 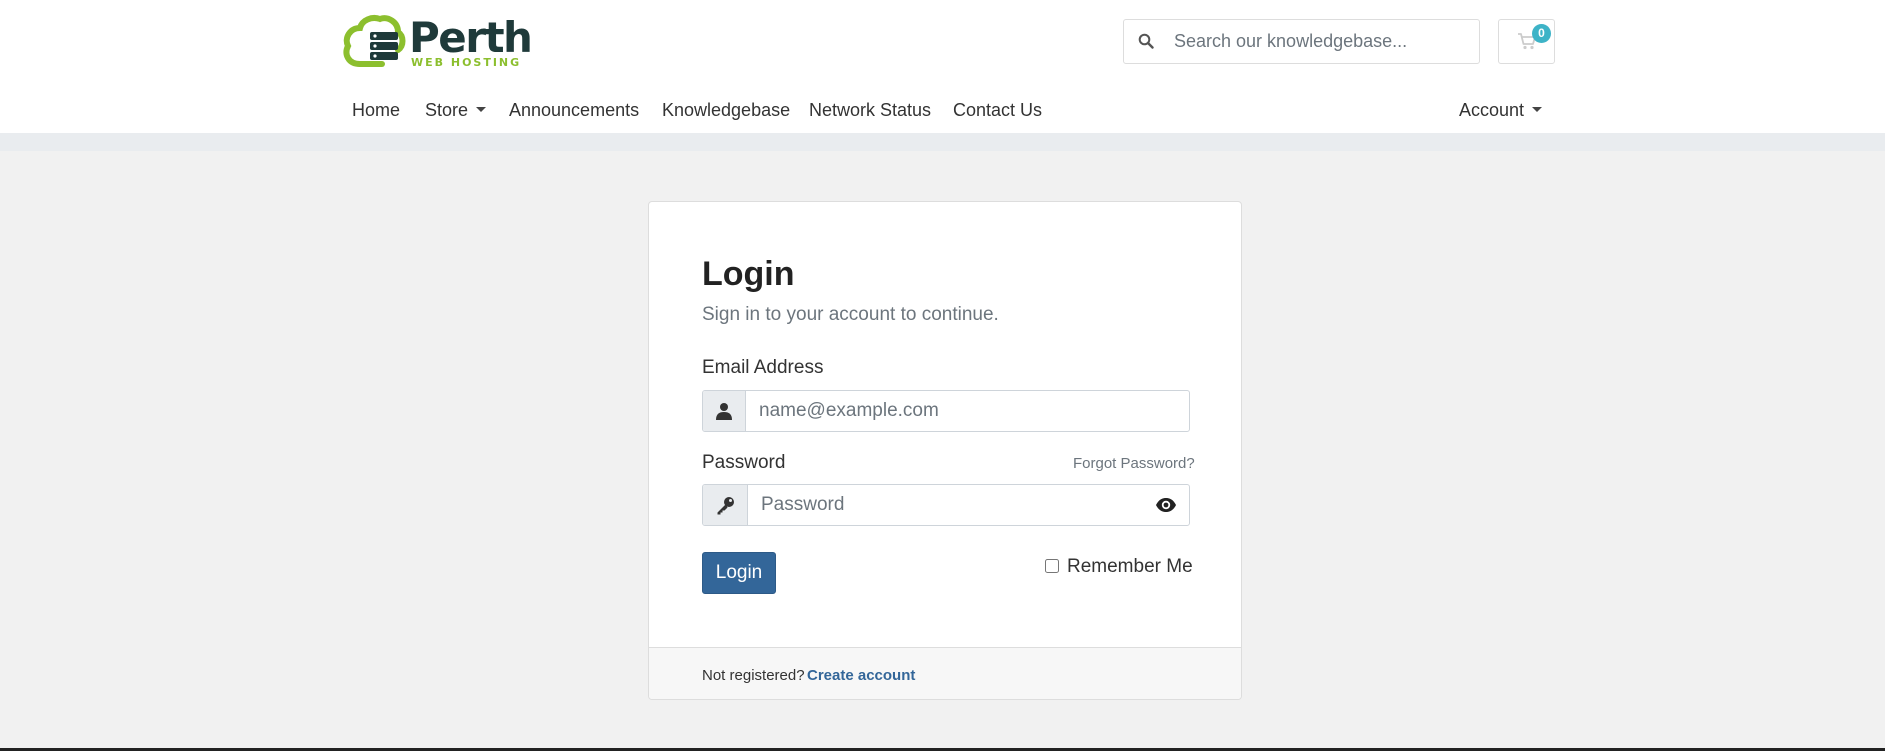 I want to click on email-addon, so click(x=724, y=411).